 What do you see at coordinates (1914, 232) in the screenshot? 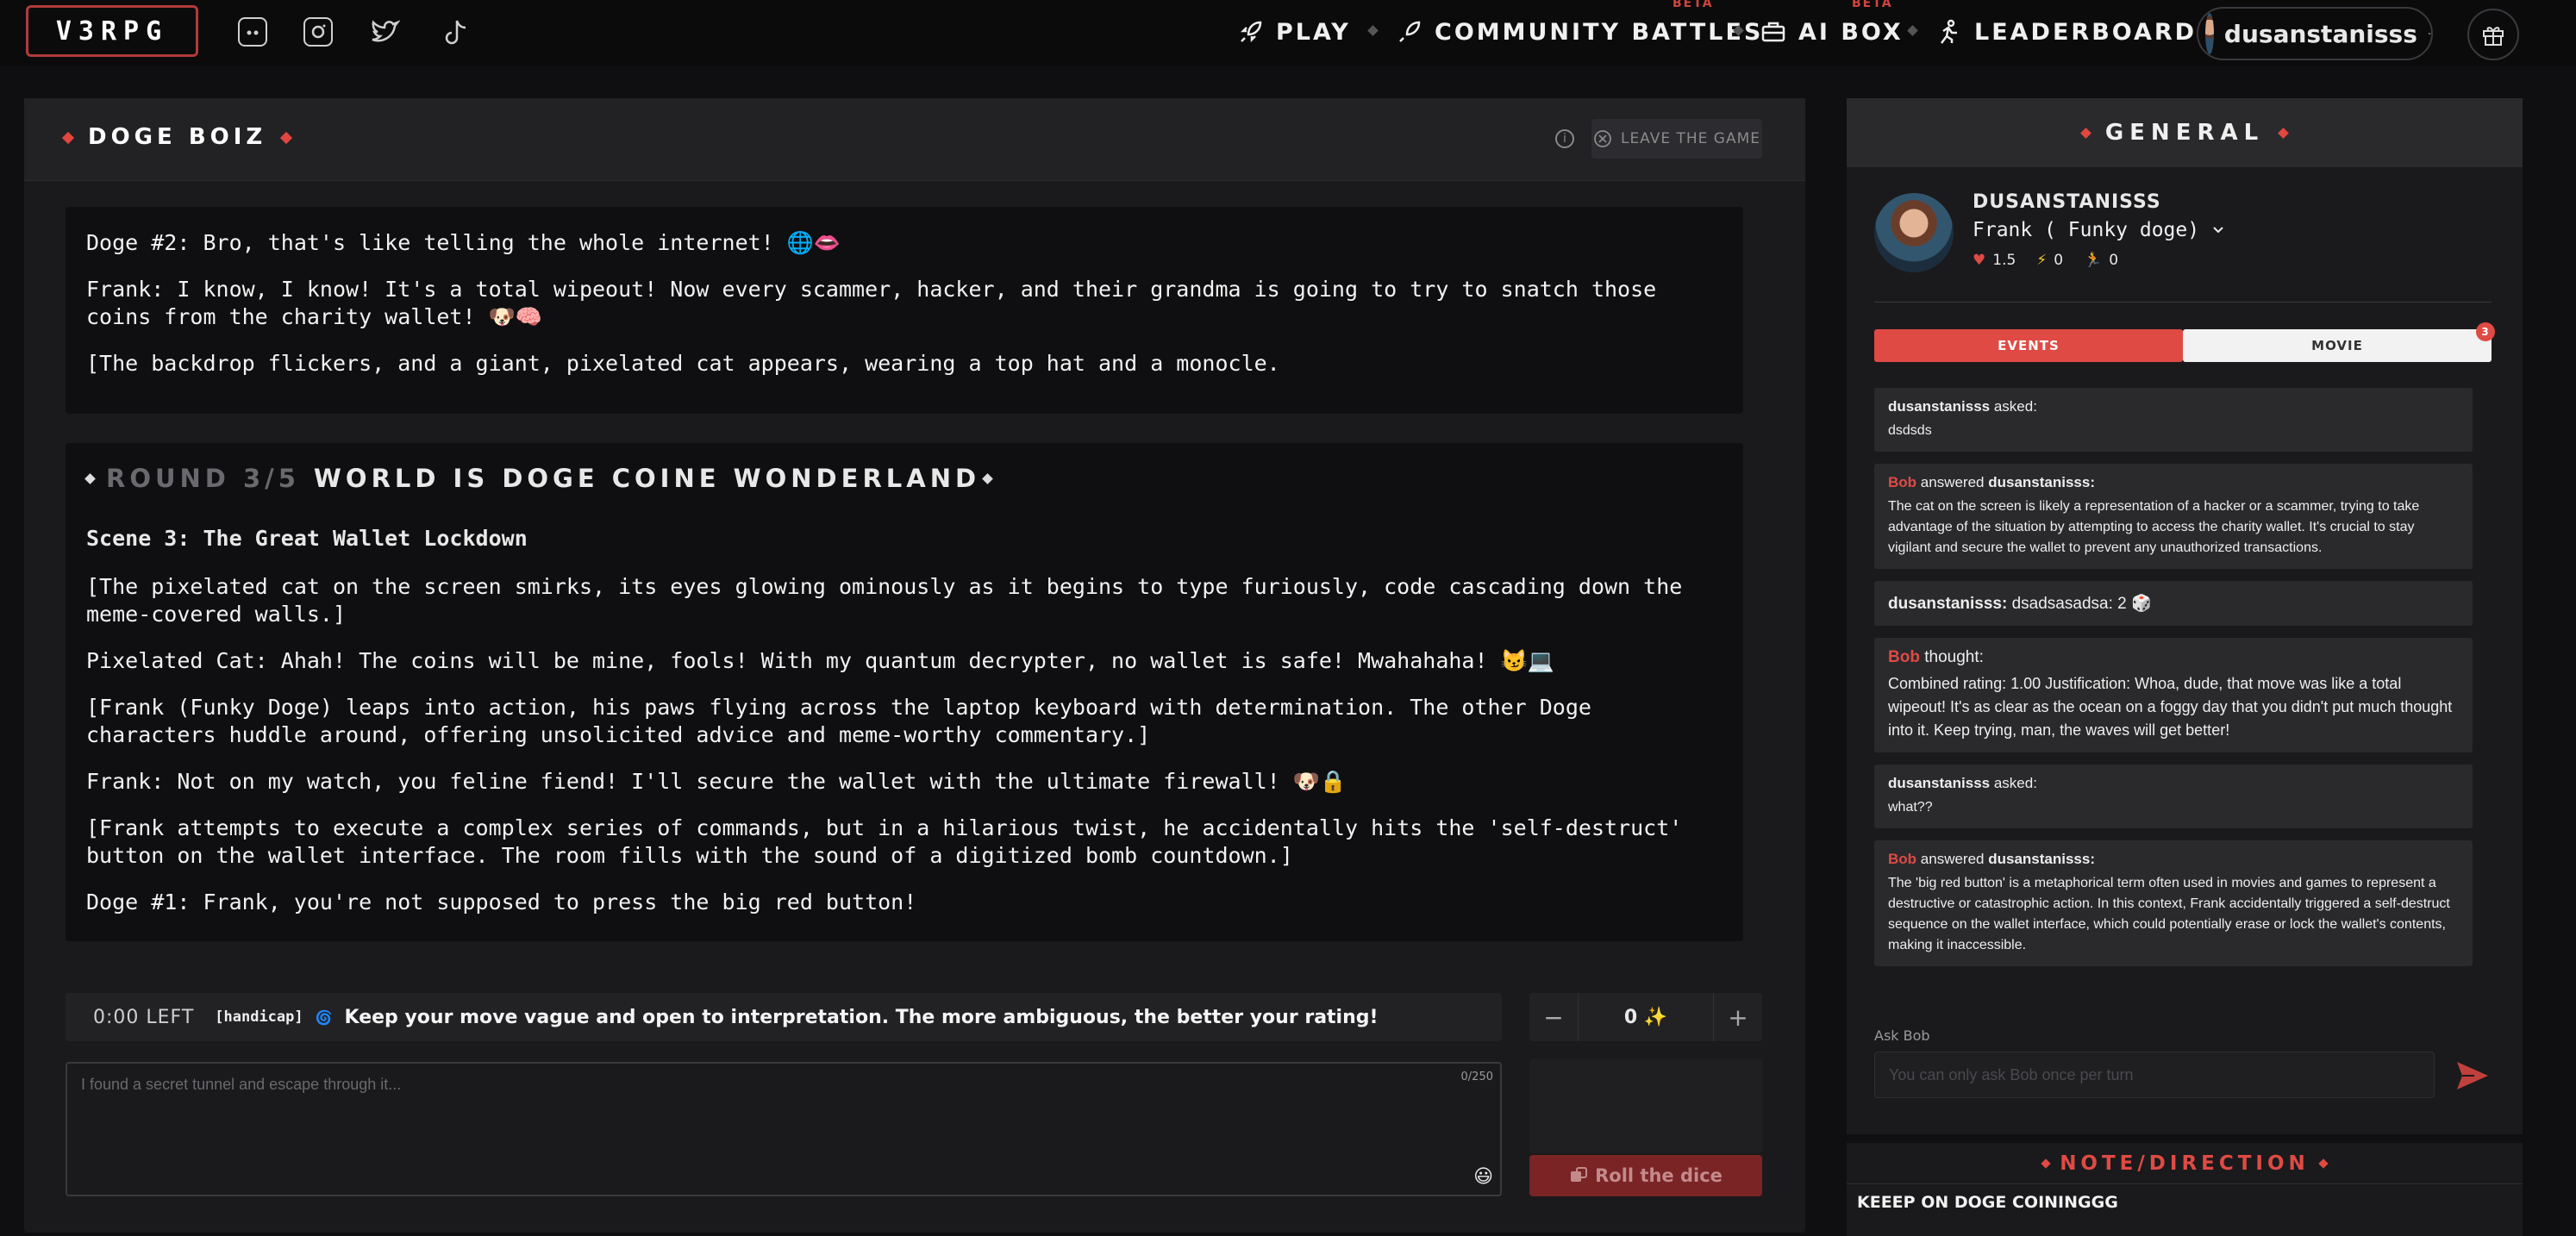
I see `player-avatar` at bounding box center [1914, 232].